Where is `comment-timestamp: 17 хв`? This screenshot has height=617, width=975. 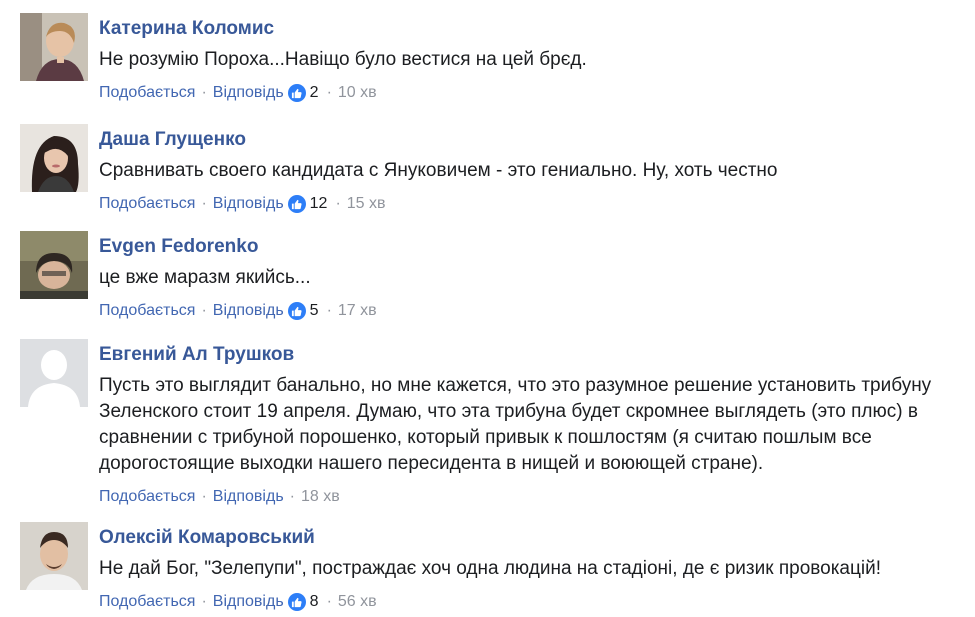
comment-timestamp: 17 хв is located at coordinates (357, 311).